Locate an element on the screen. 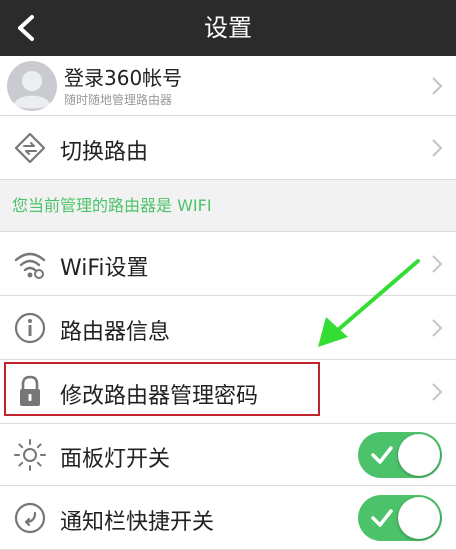 The image size is (456, 550). panel-light-row: 面板灯开关 is located at coordinates (228, 455).